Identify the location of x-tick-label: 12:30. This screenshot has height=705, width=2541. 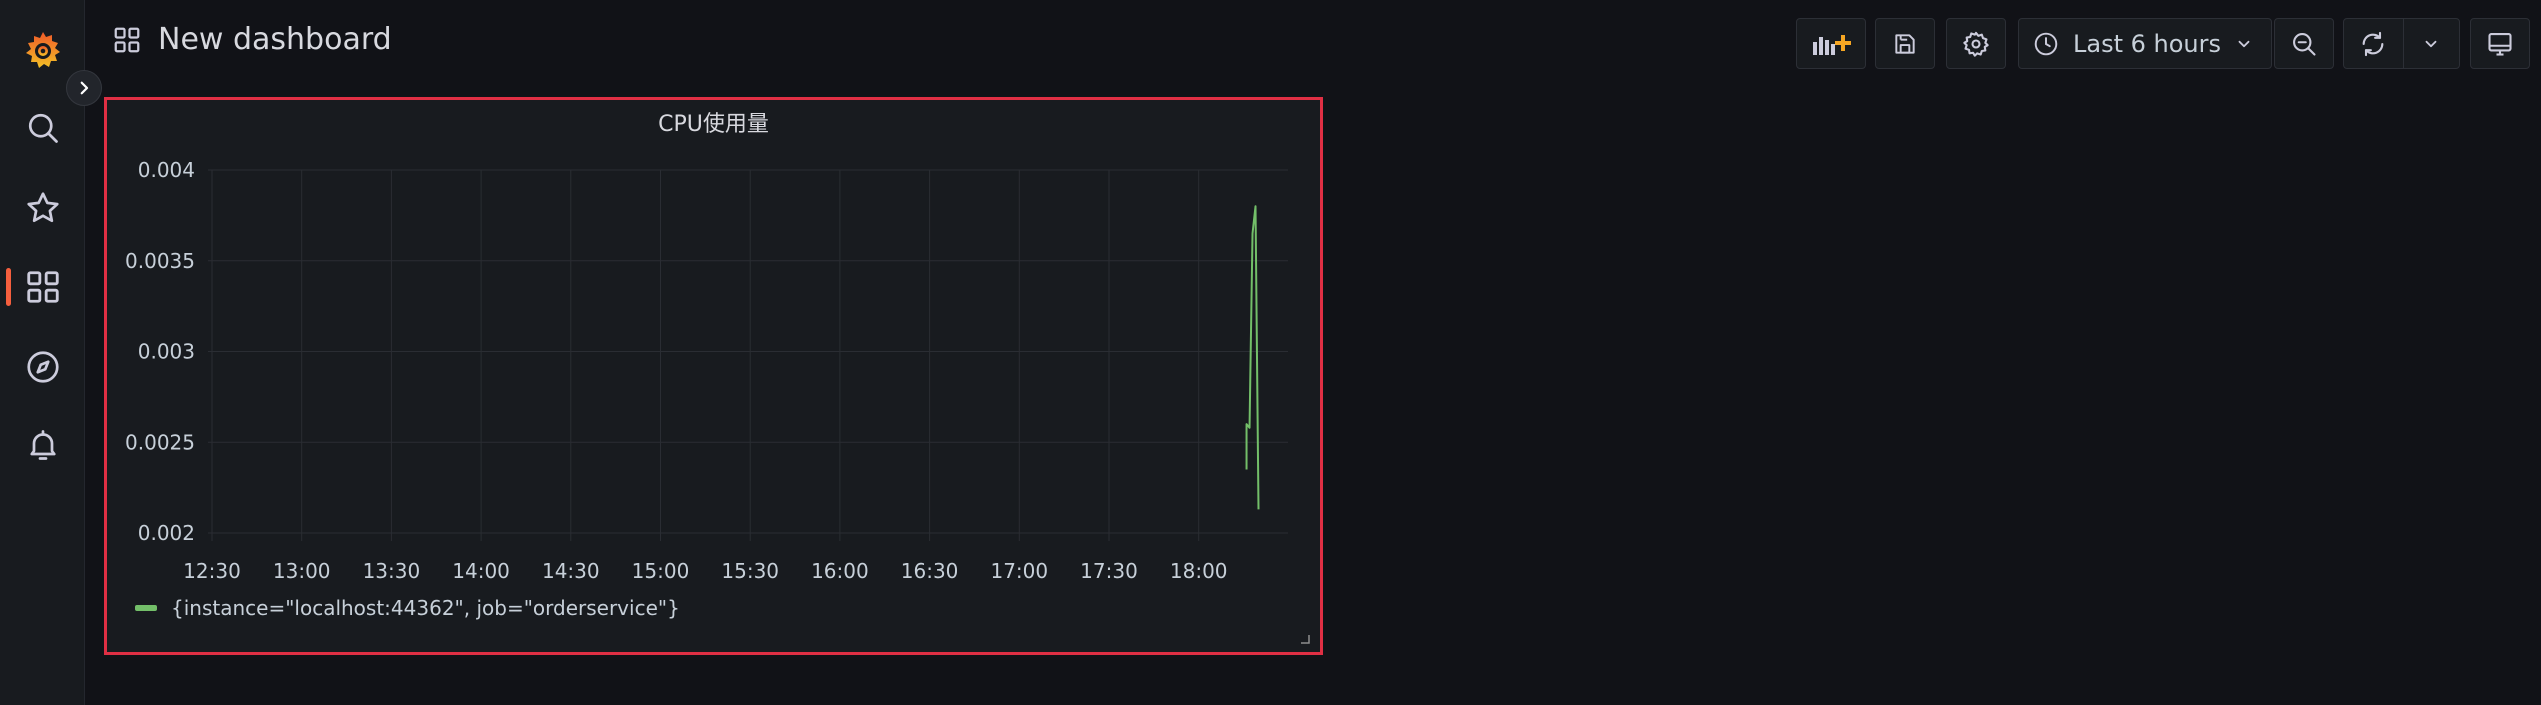
(212, 569).